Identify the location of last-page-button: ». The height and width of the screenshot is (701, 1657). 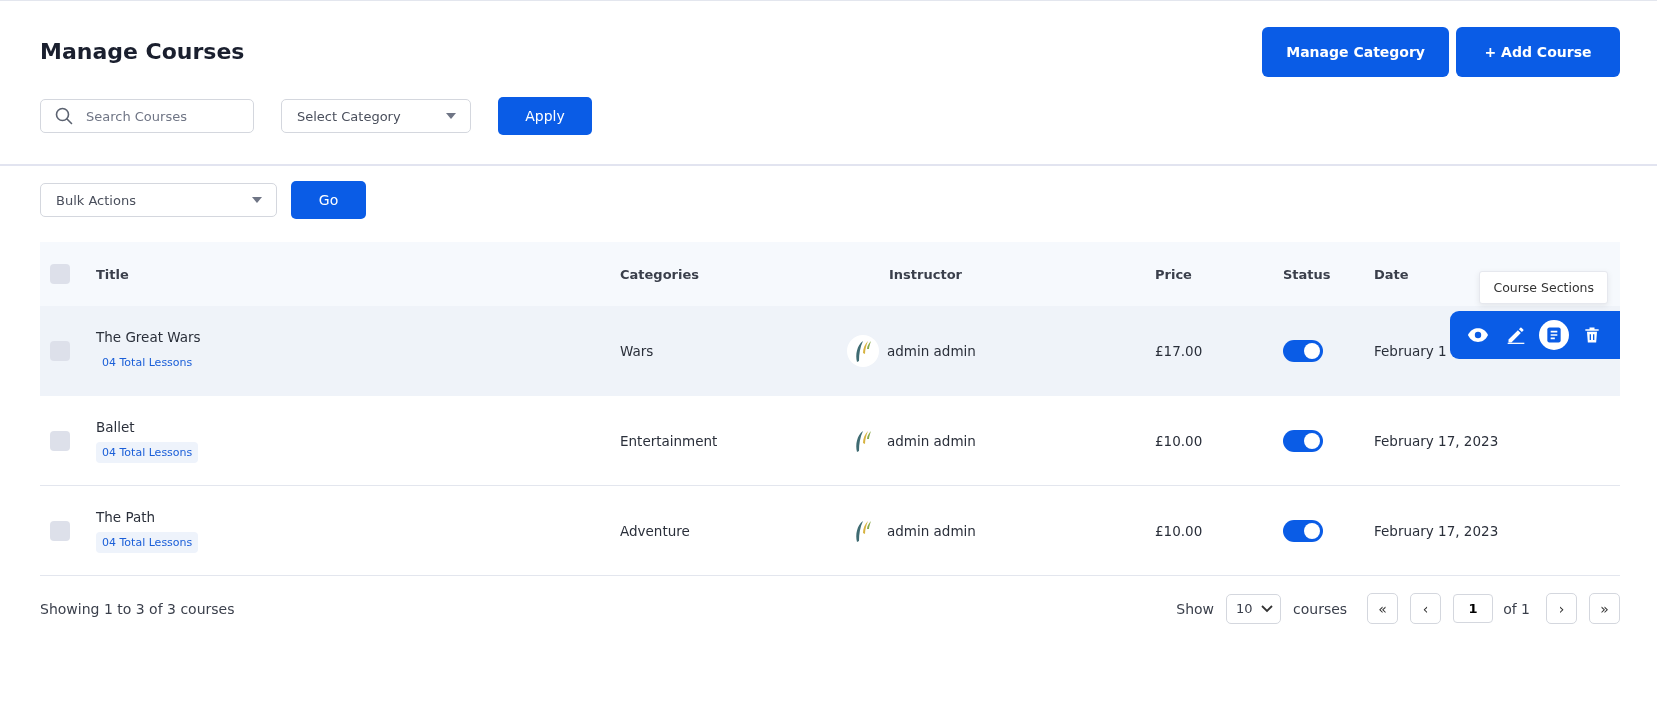
(1604, 608).